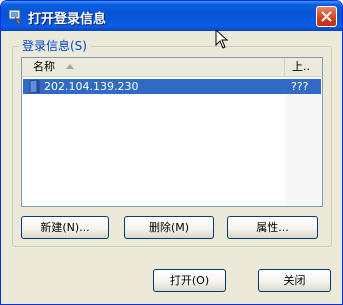 The height and width of the screenshot is (305, 343). I want to click on open-button: 打开(O), so click(189, 280).